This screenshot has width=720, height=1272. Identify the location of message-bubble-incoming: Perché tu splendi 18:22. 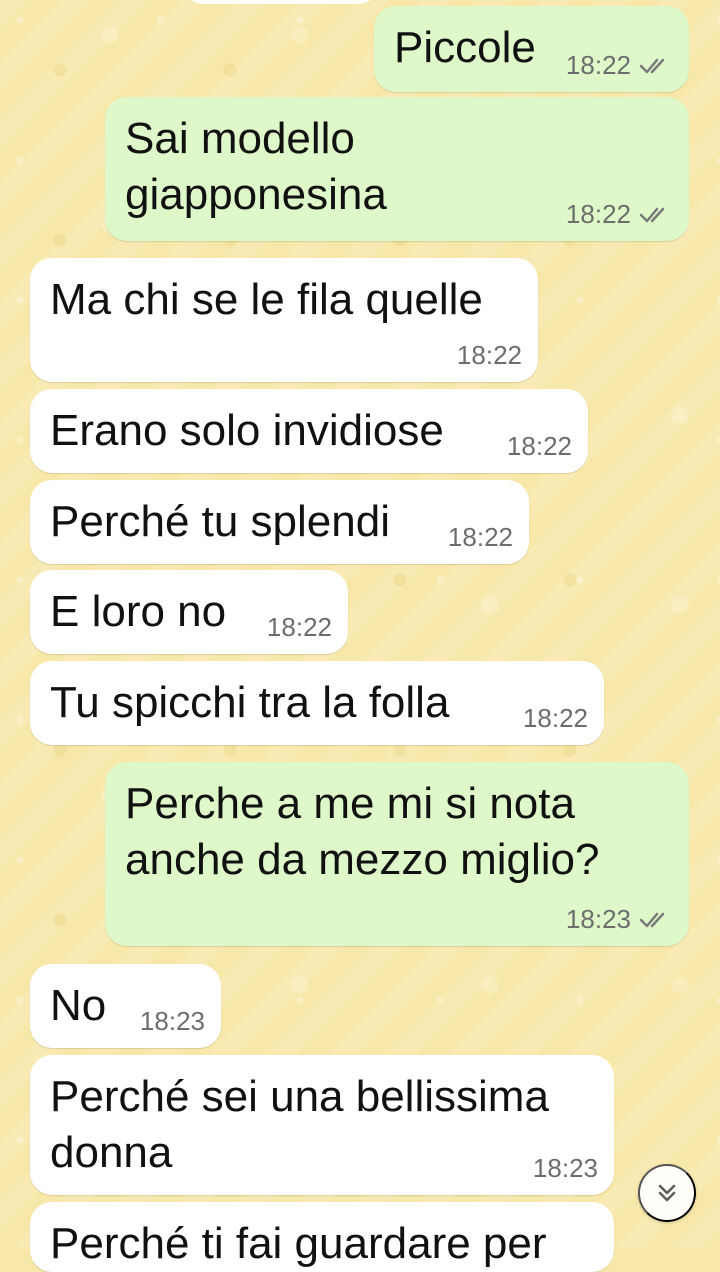
(279, 522).